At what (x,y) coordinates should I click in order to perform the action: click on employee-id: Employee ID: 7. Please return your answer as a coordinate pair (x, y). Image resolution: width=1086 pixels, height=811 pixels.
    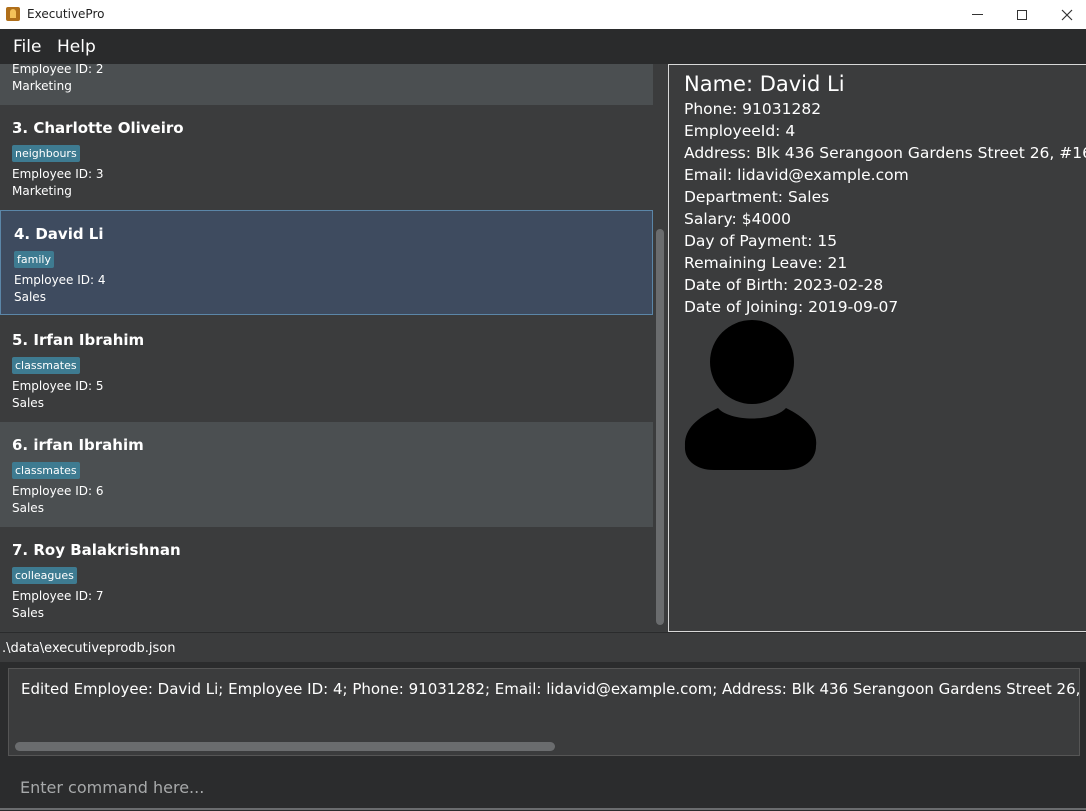
    Looking at the image, I should click on (58, 596).